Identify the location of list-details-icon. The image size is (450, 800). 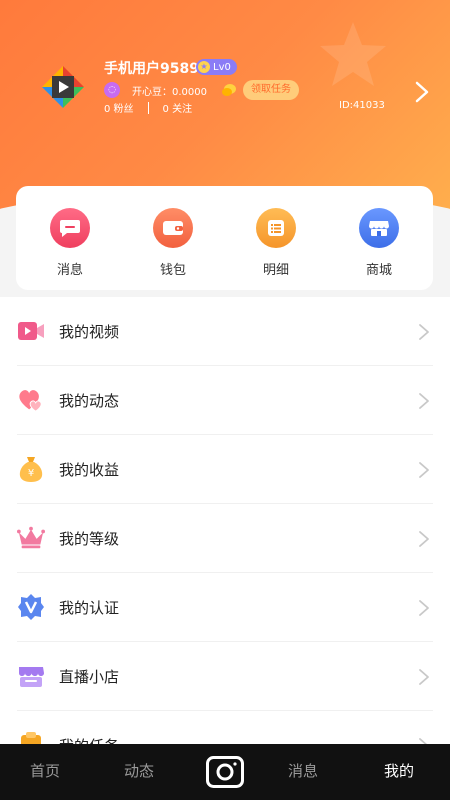
(276, 228).